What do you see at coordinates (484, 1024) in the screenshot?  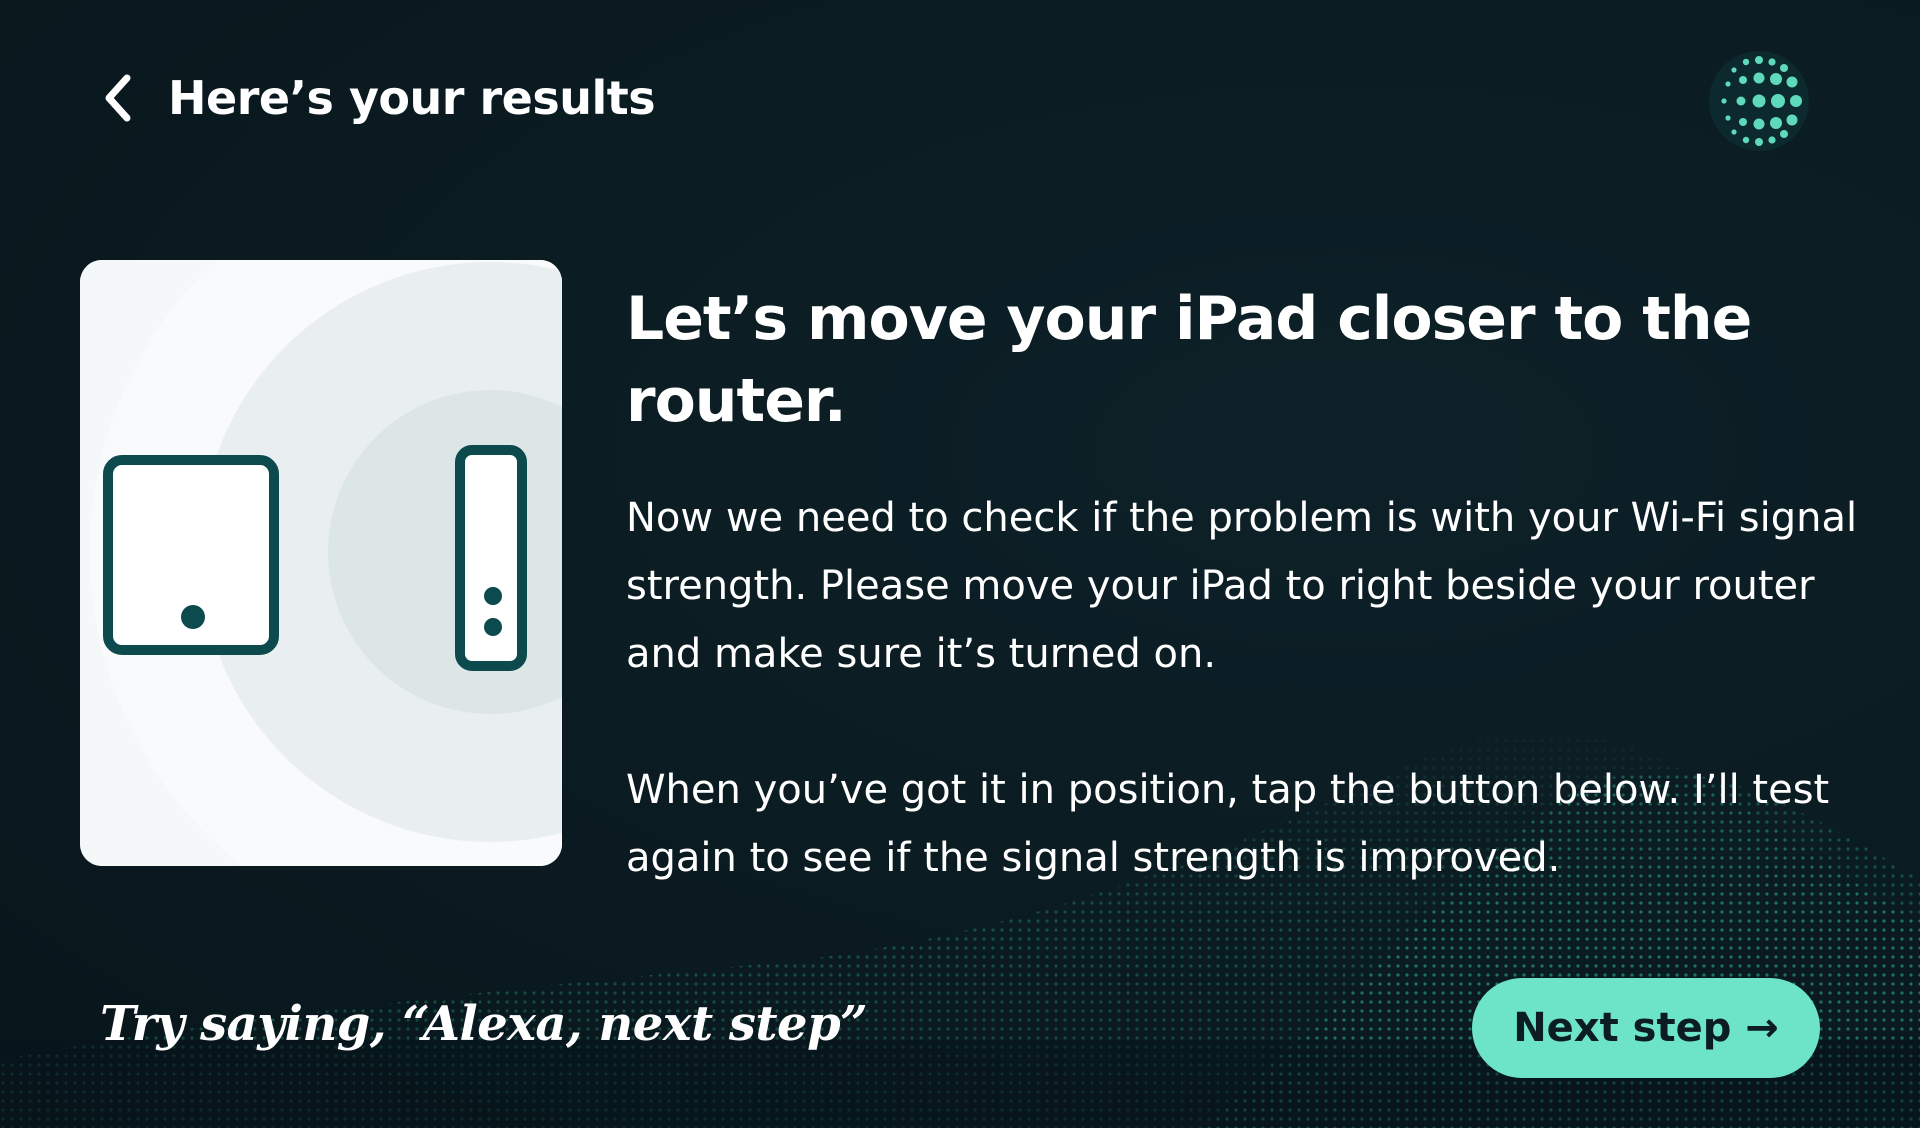 I see `voice-hint: Try saying, “Alexa, next step”` at bounding box center [484, 1024].